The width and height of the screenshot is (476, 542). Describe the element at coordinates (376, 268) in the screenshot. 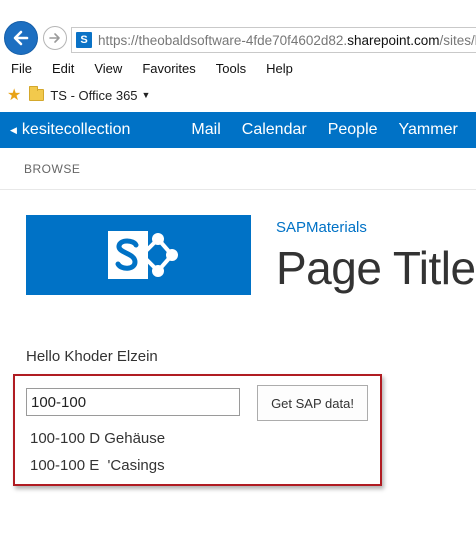

I see `page-title: Page Title` at that location.